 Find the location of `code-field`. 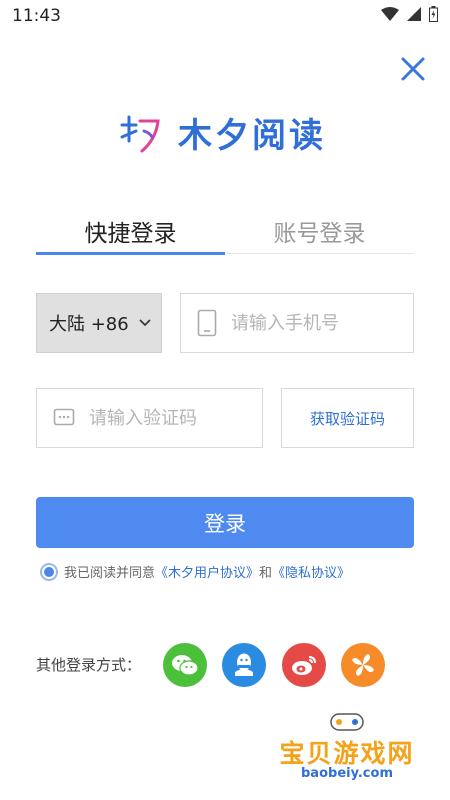

code-field is located at coordinates (149, 418).